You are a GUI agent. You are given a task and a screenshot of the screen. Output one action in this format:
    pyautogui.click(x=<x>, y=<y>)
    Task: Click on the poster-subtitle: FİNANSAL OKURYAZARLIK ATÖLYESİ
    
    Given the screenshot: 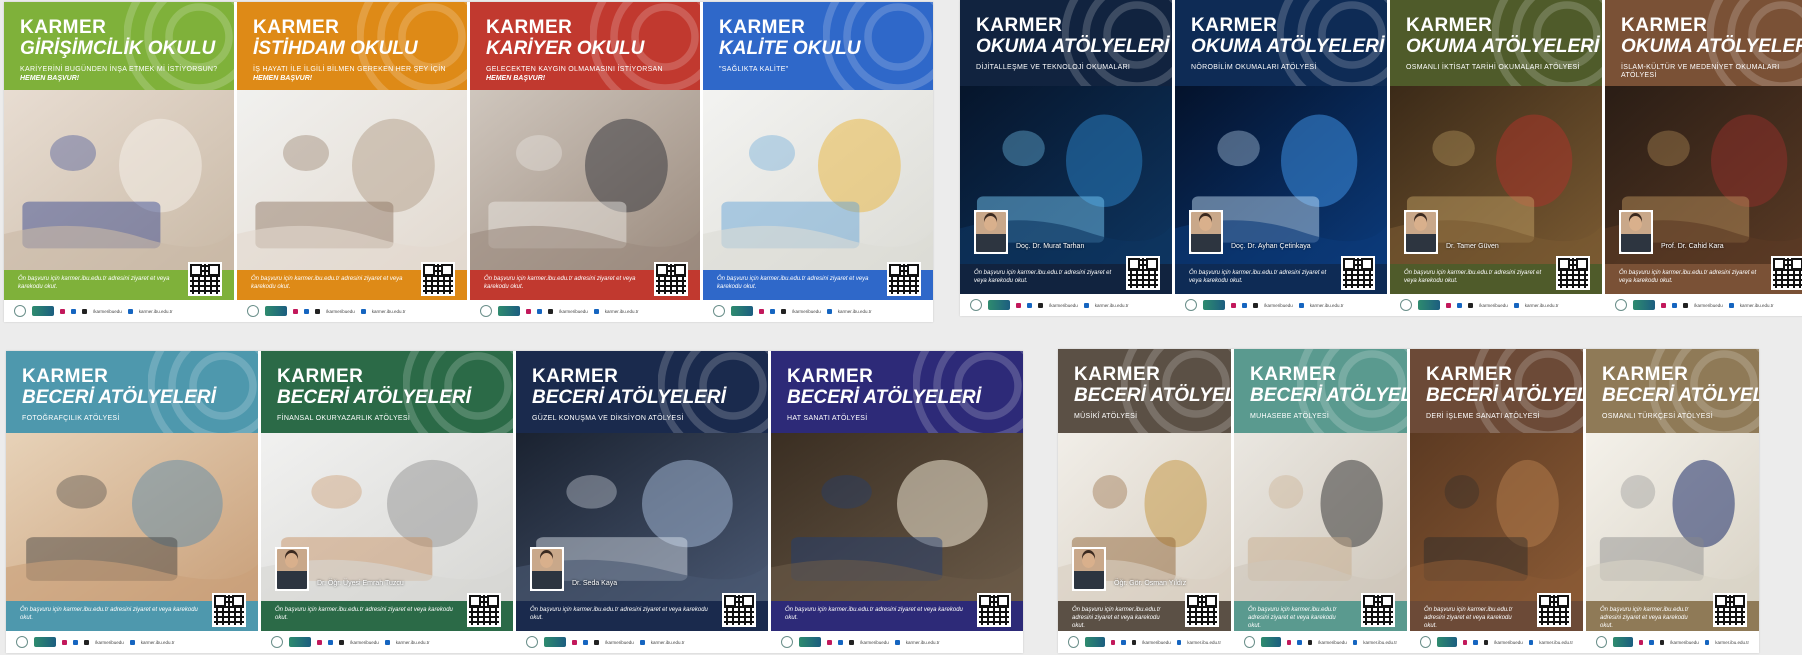 What is the action you would take?
    pyautogui.click(x=344, y=418)
    